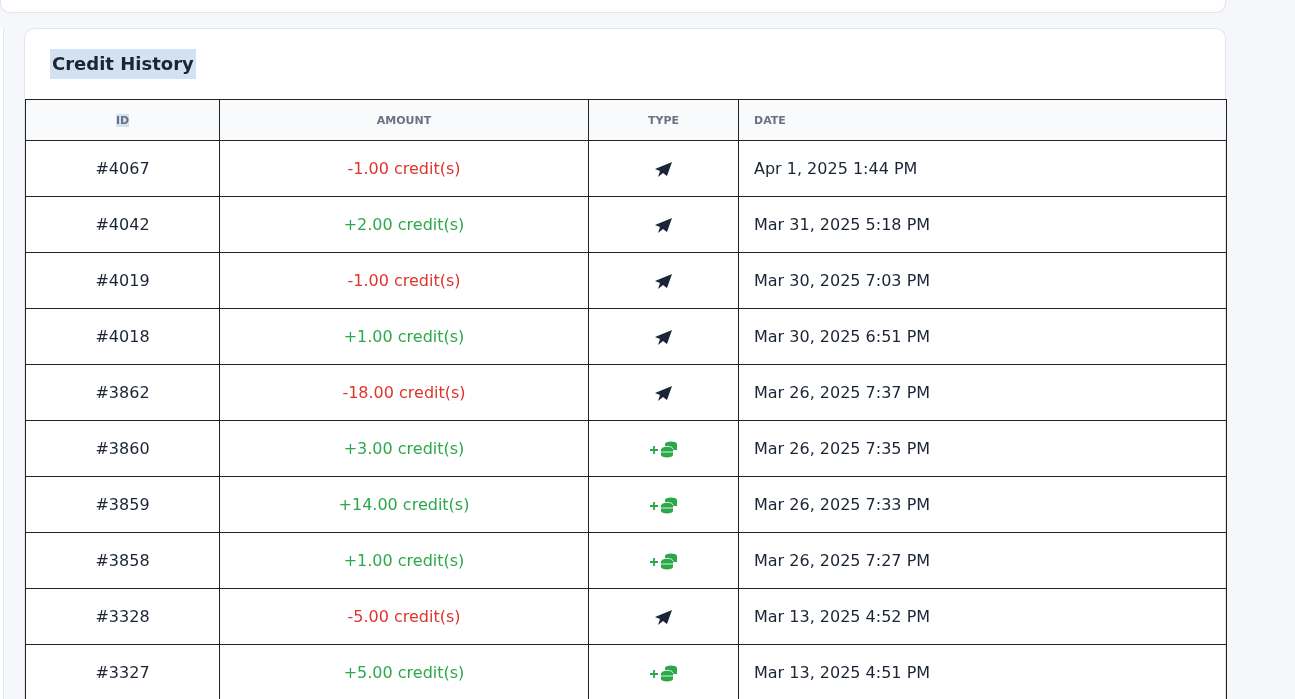 The image size is (1295, 699). I want to click on id-cell: #3859, so click(122, 504).